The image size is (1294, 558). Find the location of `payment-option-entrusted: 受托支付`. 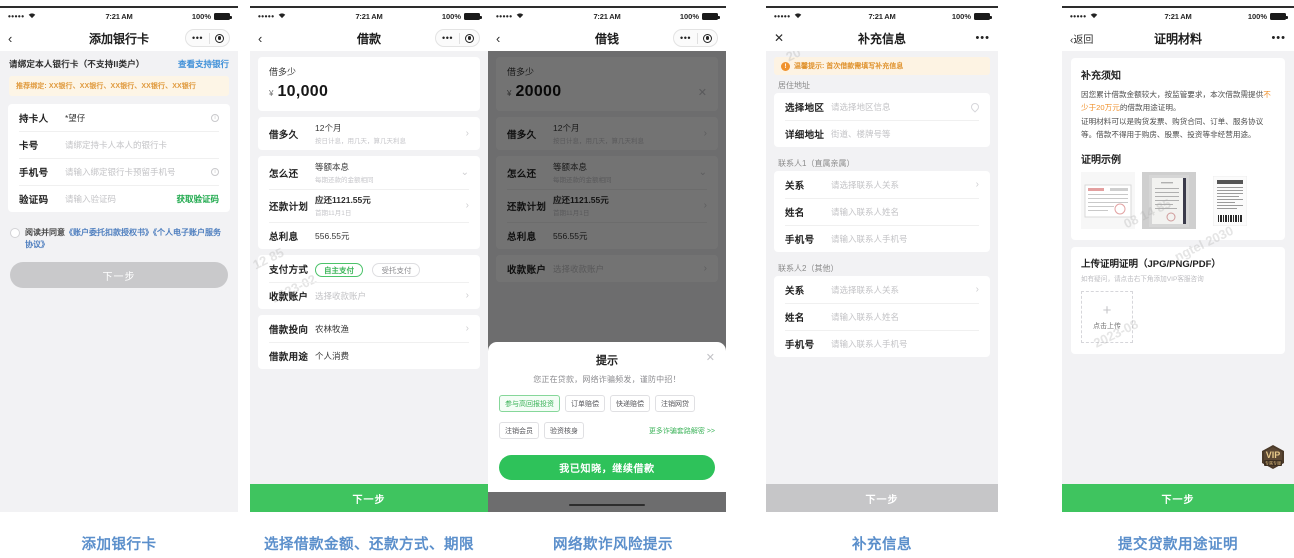

payment-option-entrusted: 受托支付 is located at coordinates (396, 270).